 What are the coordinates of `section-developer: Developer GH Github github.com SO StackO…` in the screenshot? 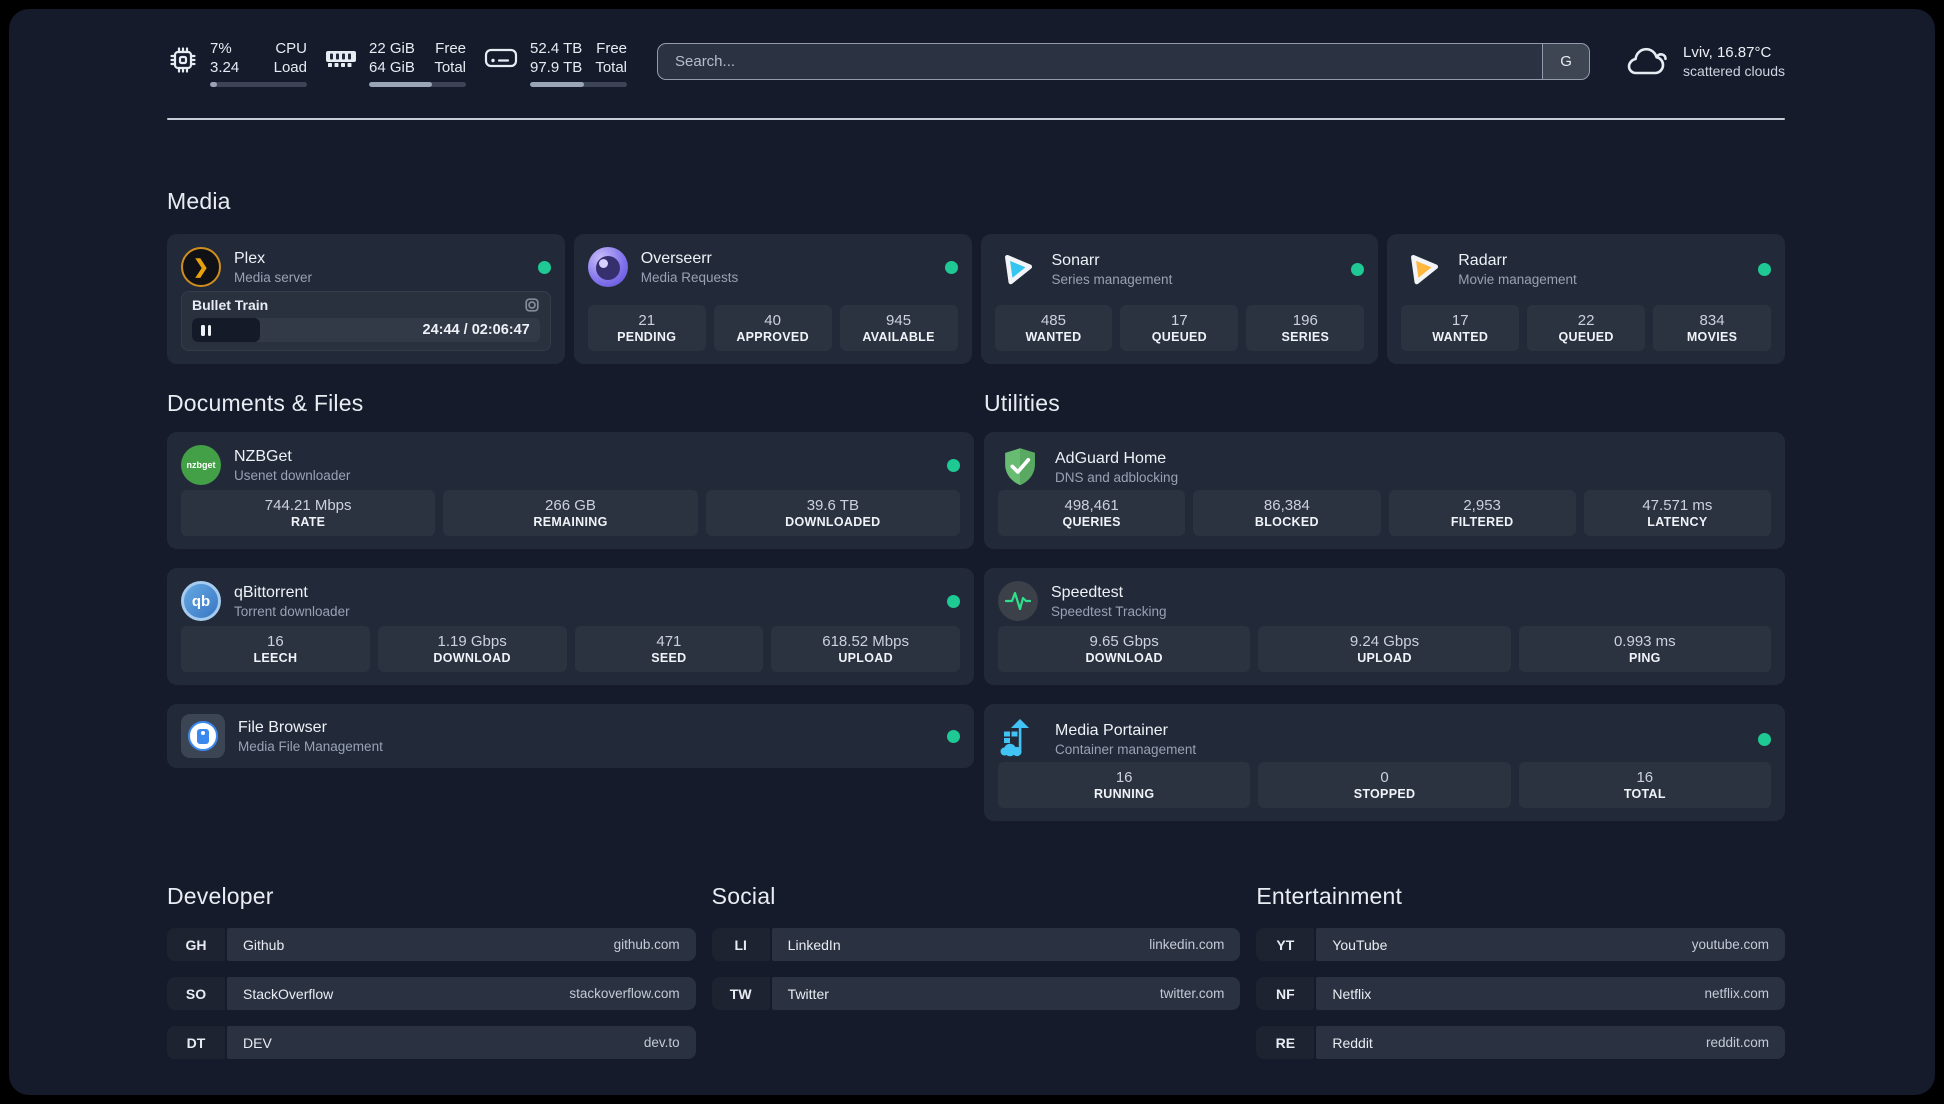 It's located at (431, 979).